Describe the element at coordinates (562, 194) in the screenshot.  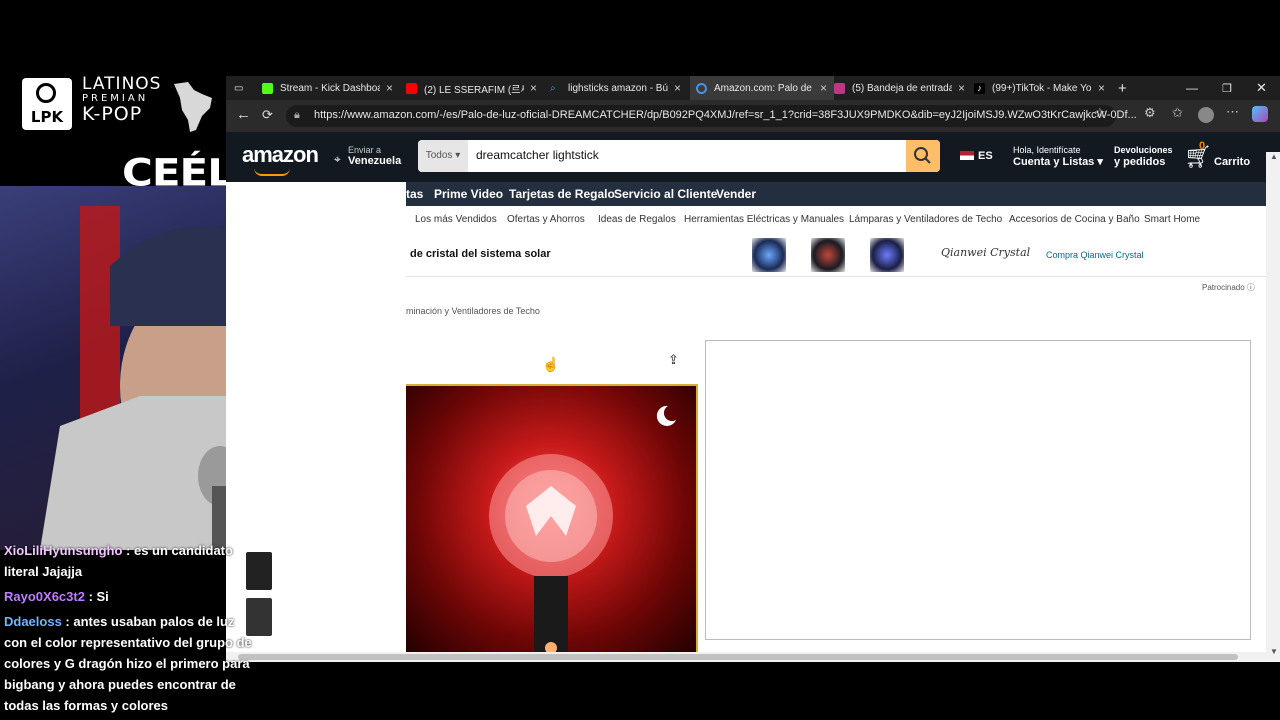
I see `nav-item-gift-cards: Tarjetas de Regalo` at that location.